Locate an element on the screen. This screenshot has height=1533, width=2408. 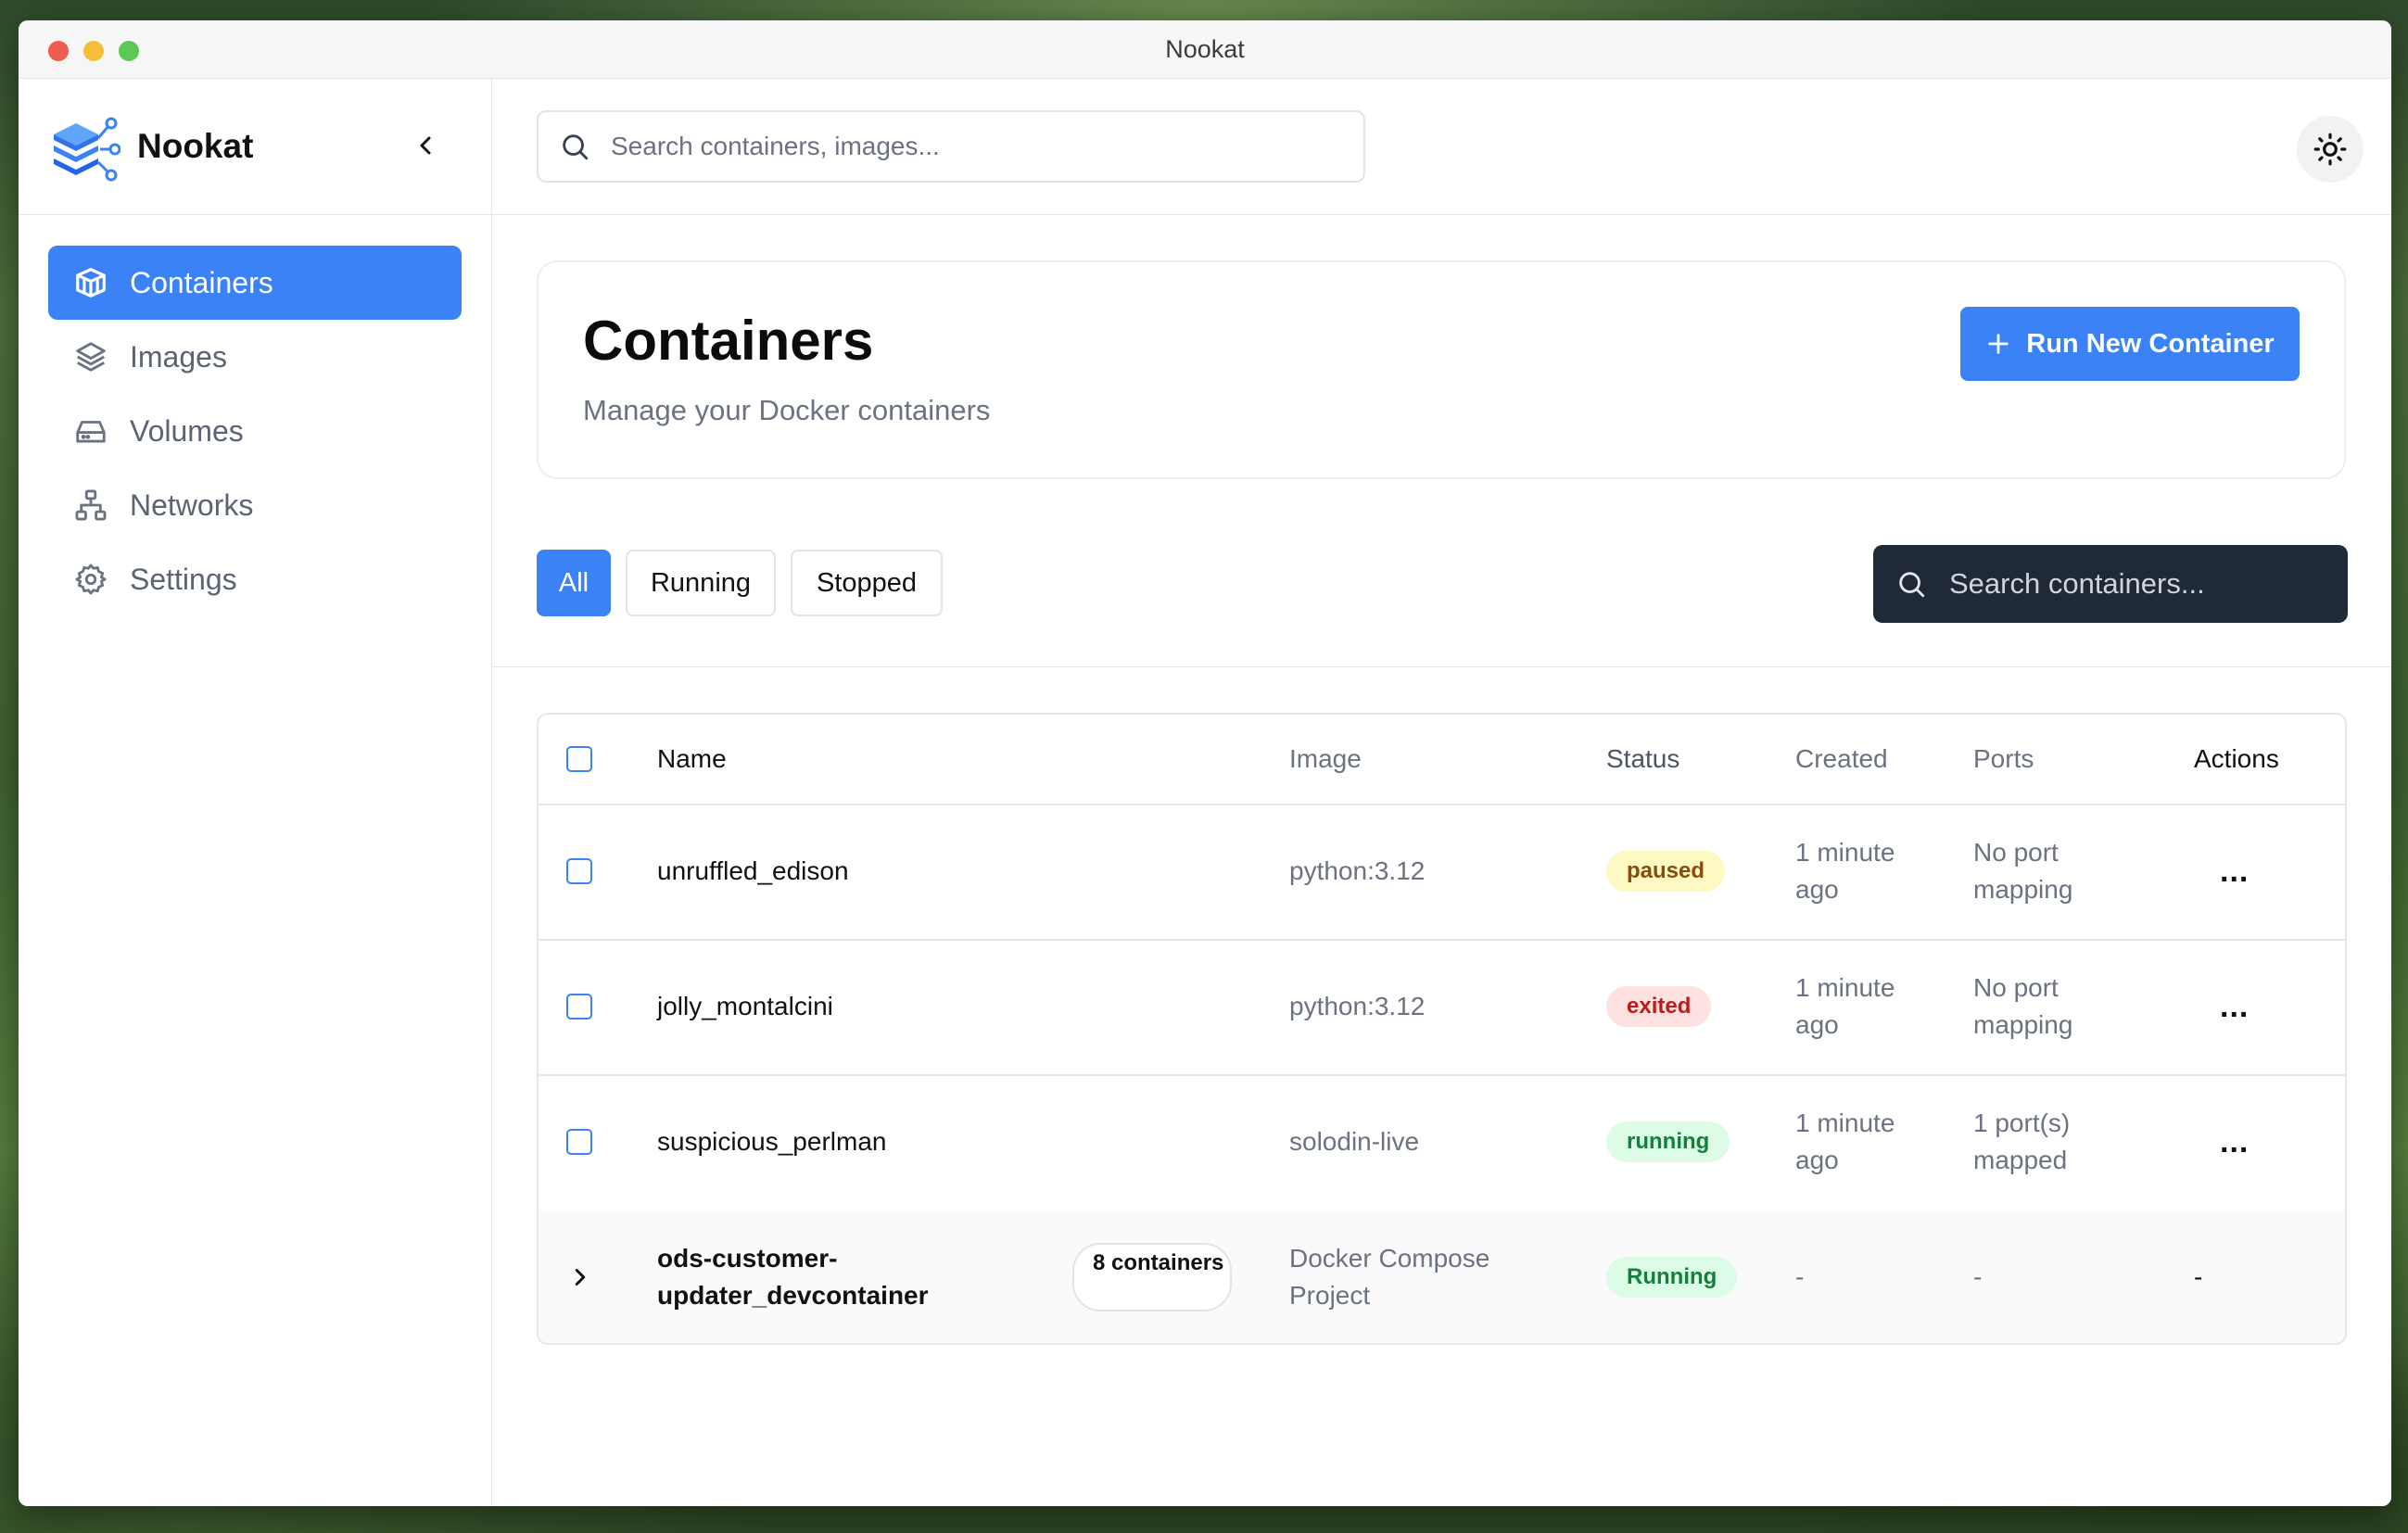
container-ports: 1 port(s) mapped is located at coordinates (2022, 1142).